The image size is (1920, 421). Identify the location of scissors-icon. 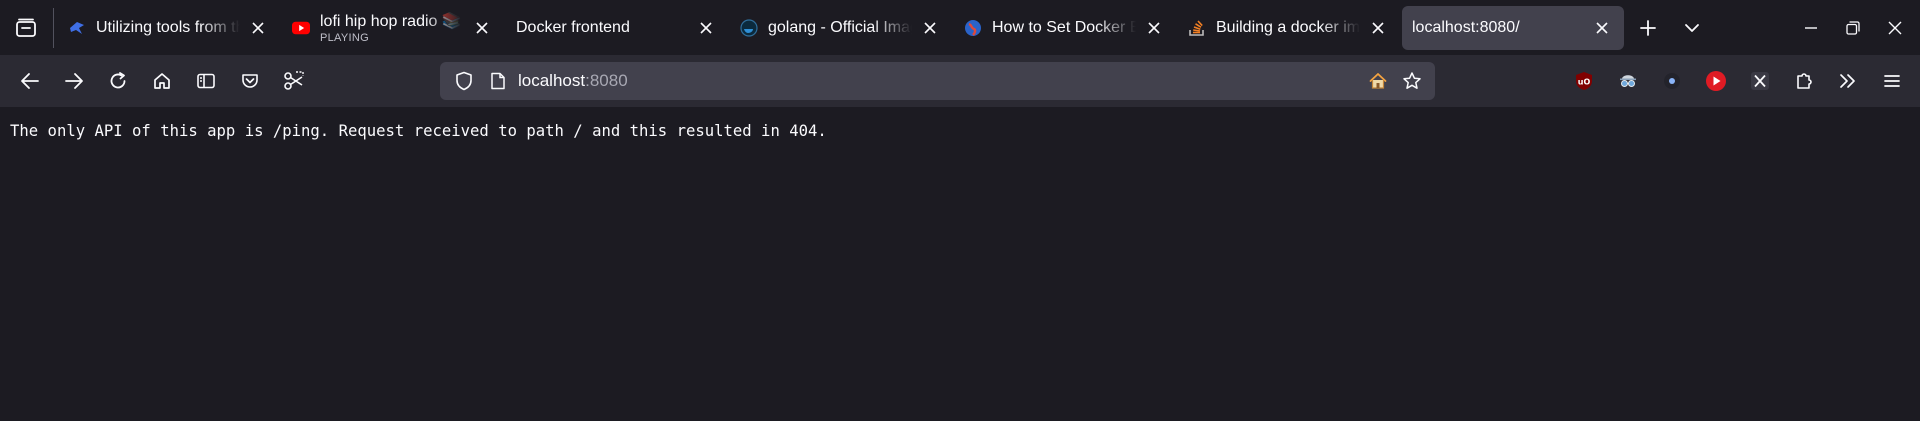
(294, 80).